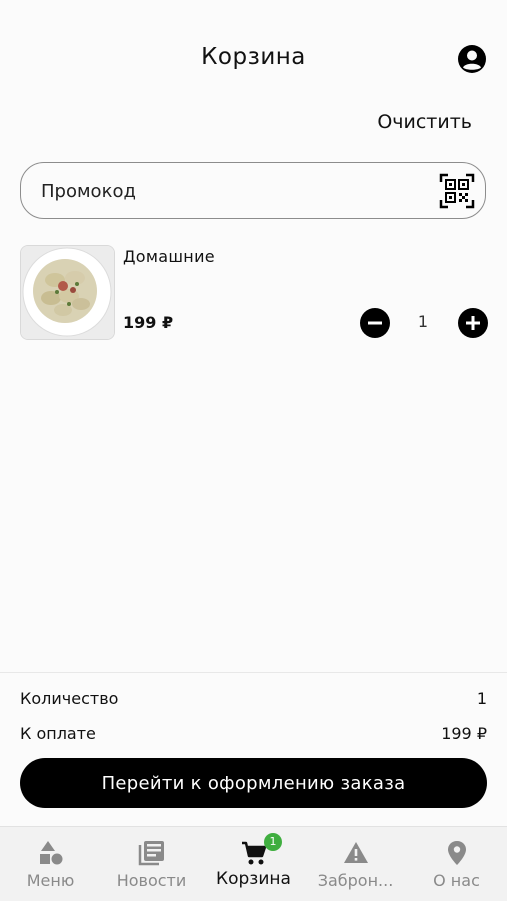  I want to click on nav-label: Меню, so click(50, 880).